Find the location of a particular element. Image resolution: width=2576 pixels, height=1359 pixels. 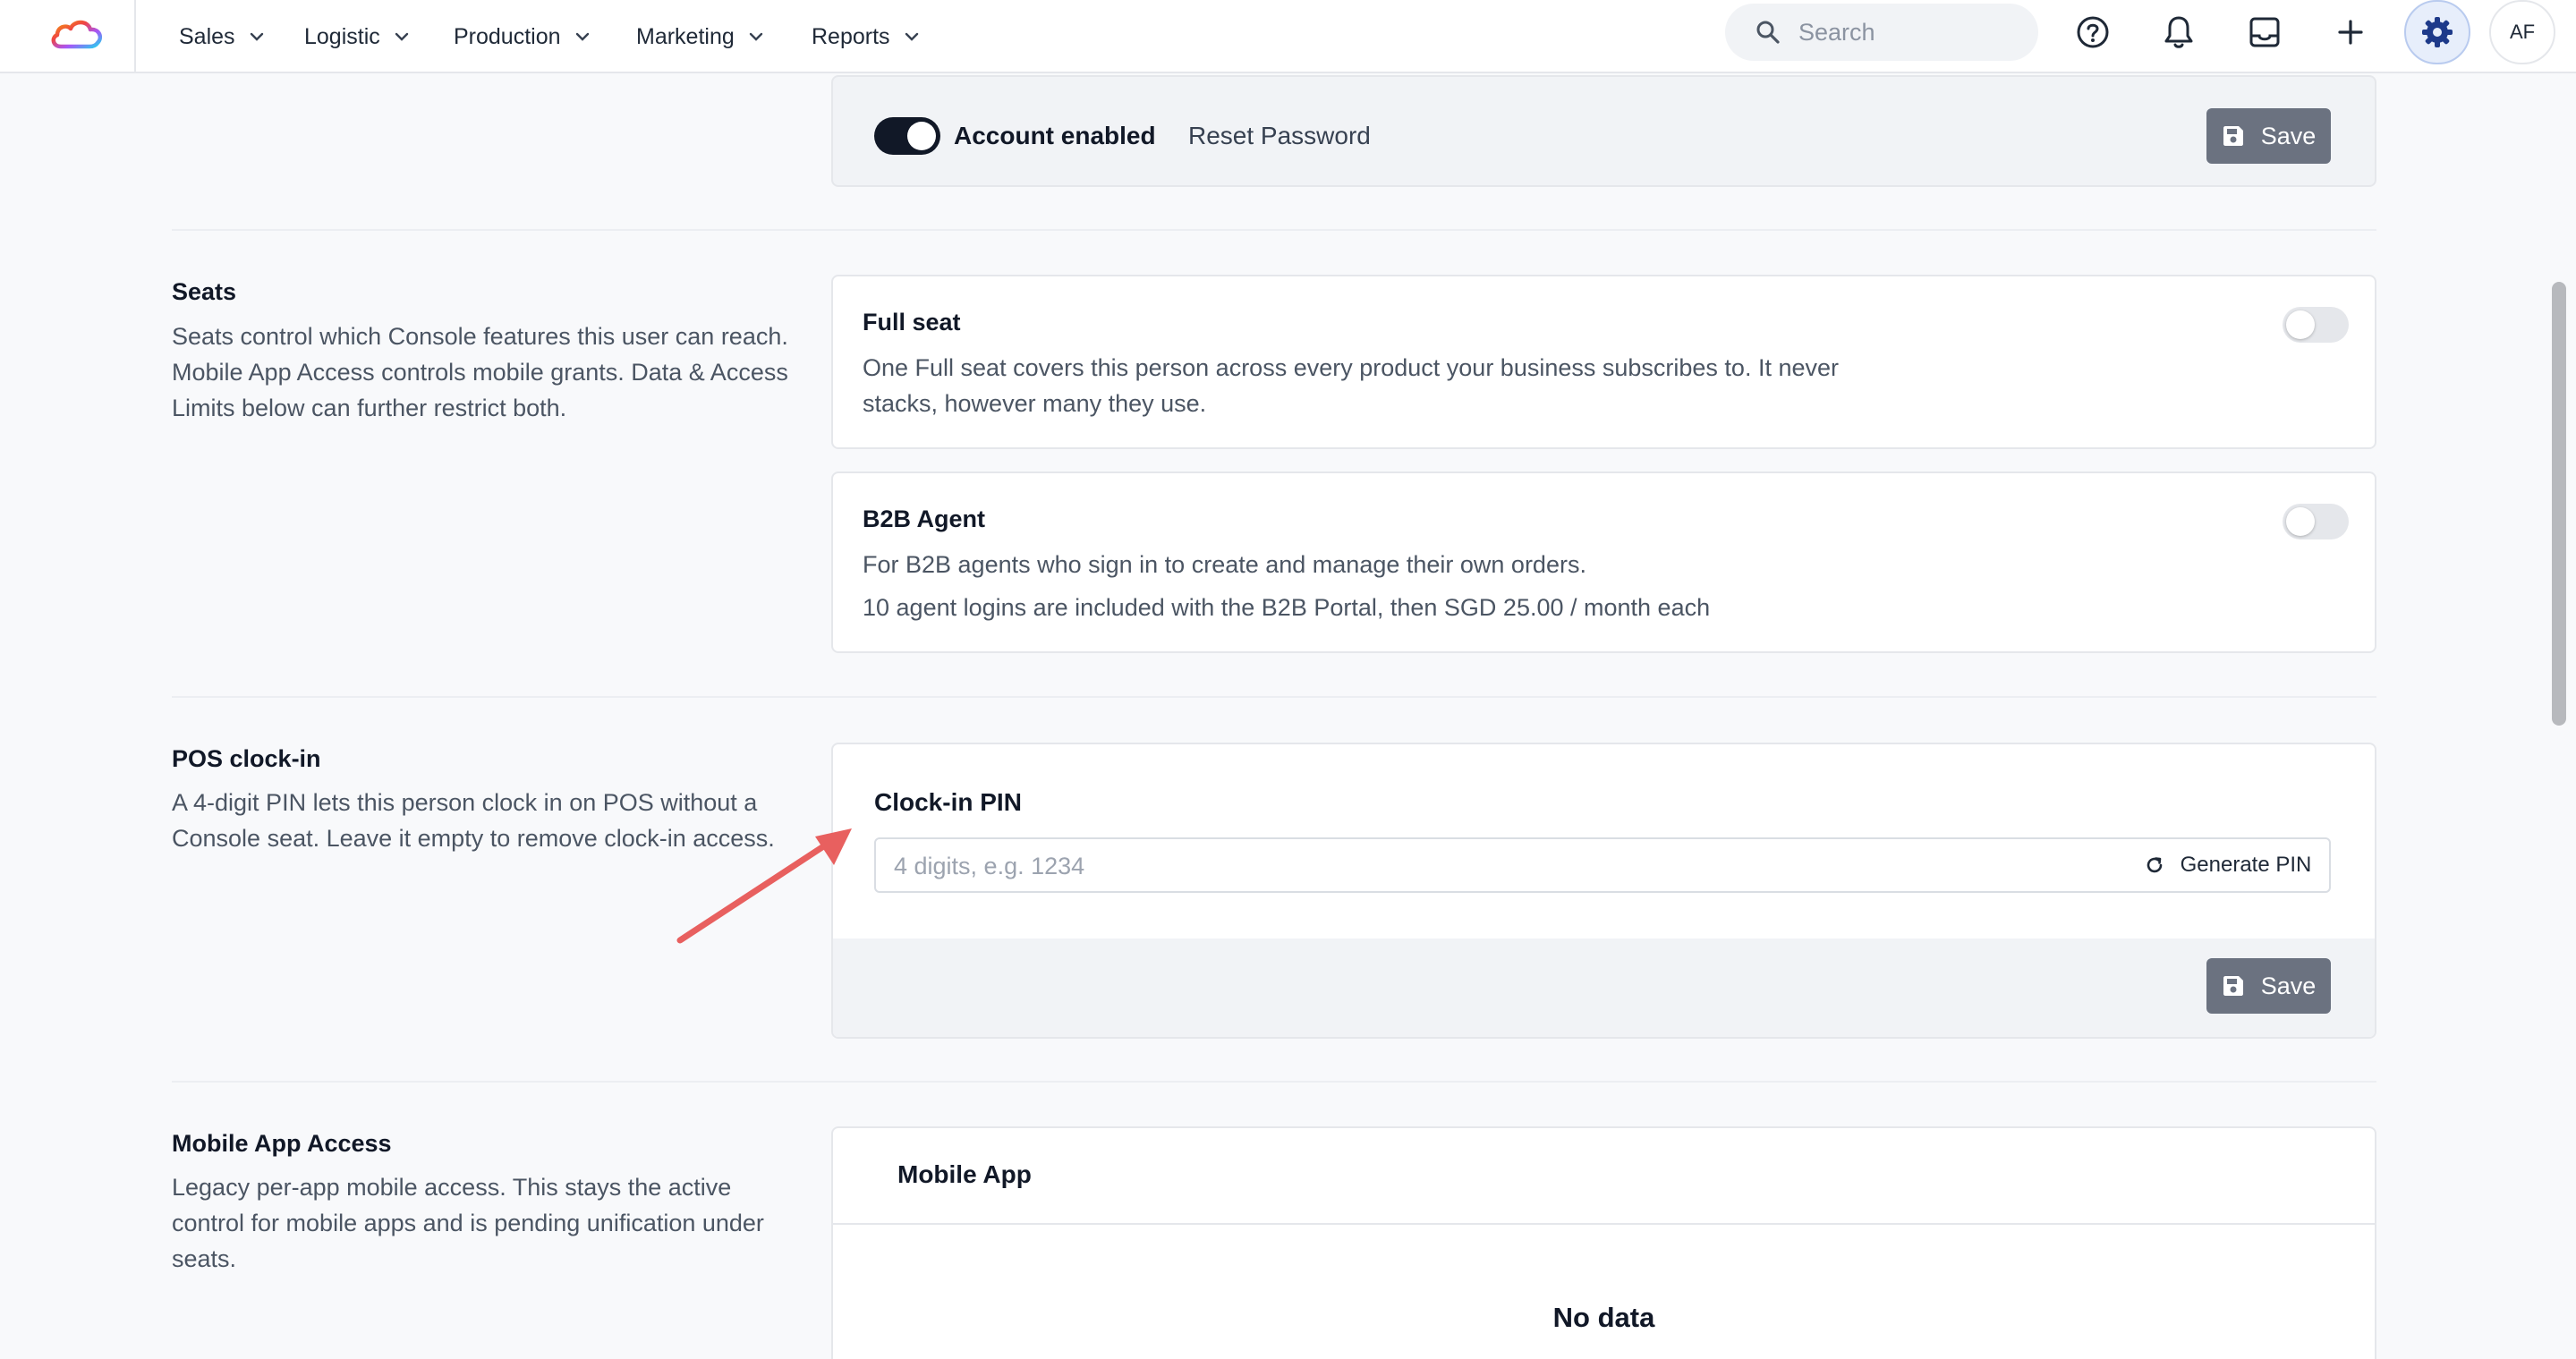

card-footer is located at coordinates (1604, 988).